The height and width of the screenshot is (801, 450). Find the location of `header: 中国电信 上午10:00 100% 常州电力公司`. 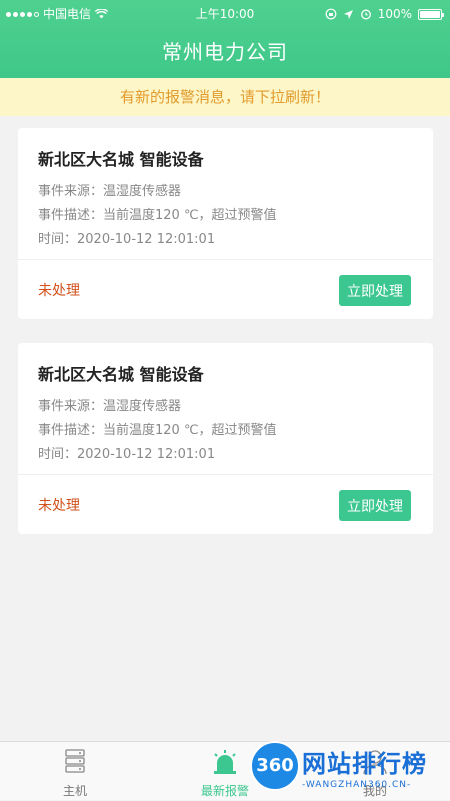

header: 中国电信 上午10:00 100% 常州电力公司 is located at coordinates (225, 39).